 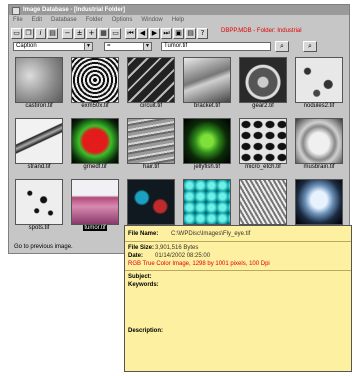 I want to click on thumbnail-caption-selected: tumor.tif, so click(x=95, y=228).